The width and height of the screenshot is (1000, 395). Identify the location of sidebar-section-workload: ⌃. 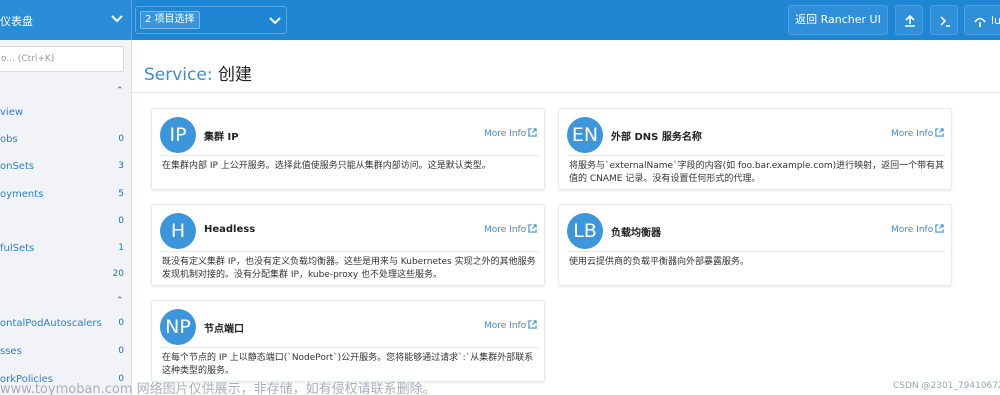
(65, 92).